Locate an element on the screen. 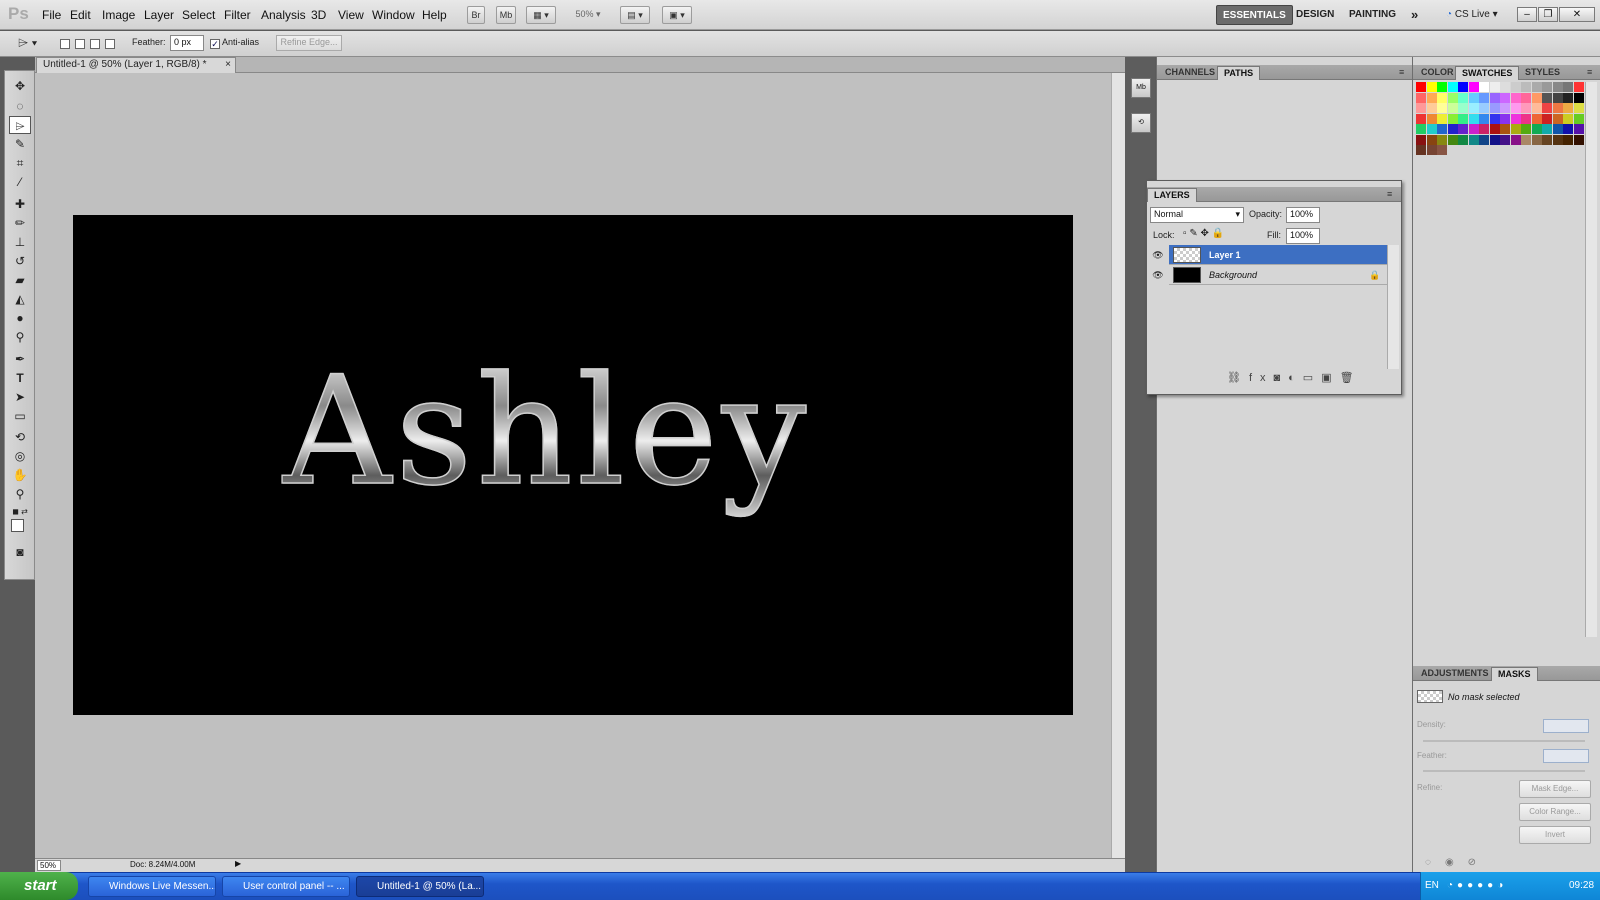  polygonal-lasso-preset-icon: ⌲ ▾ is located at coordinates (27, 43).